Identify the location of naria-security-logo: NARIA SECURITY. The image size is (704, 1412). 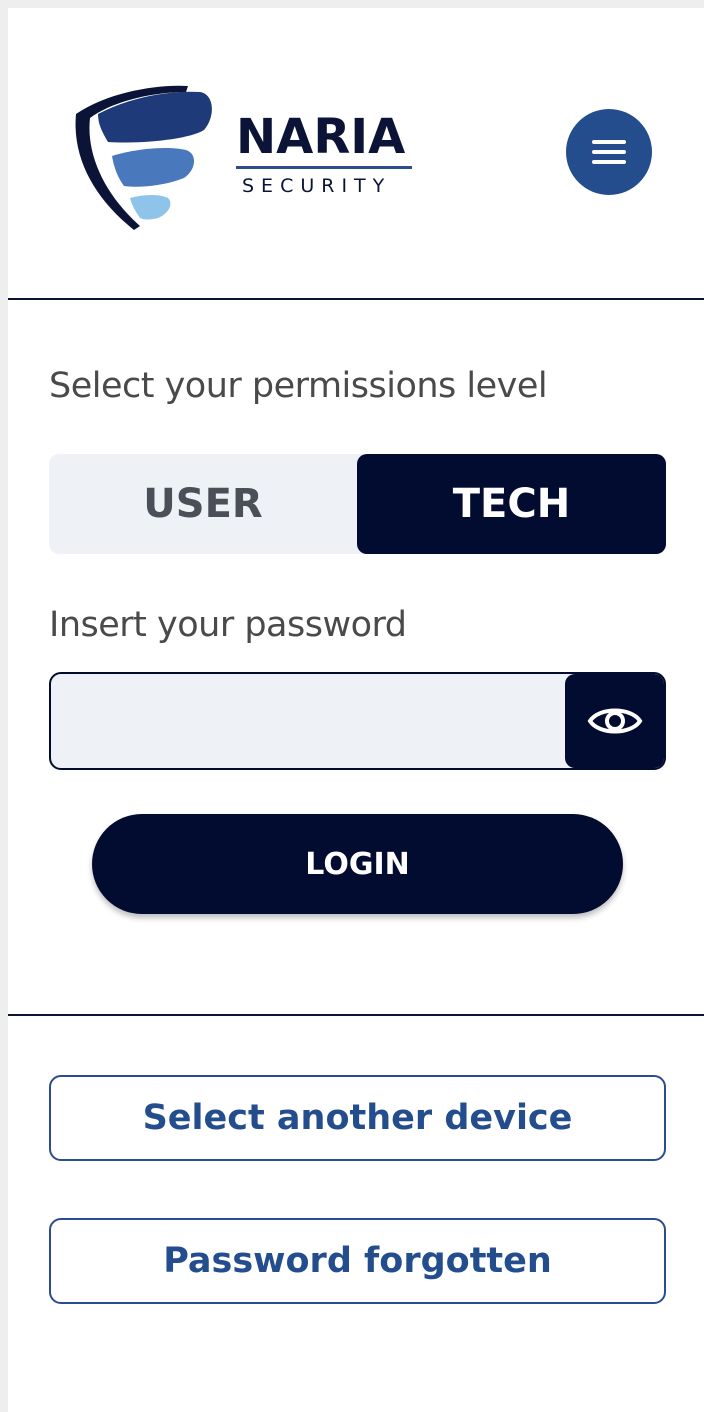
(240, 159).